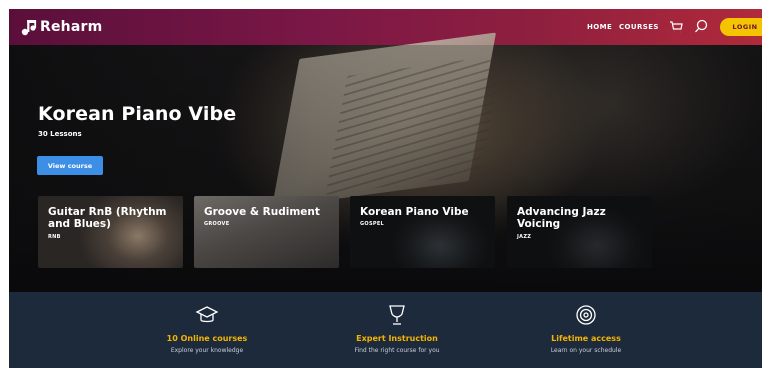  I want to click on target-icon, so click(586, 315).